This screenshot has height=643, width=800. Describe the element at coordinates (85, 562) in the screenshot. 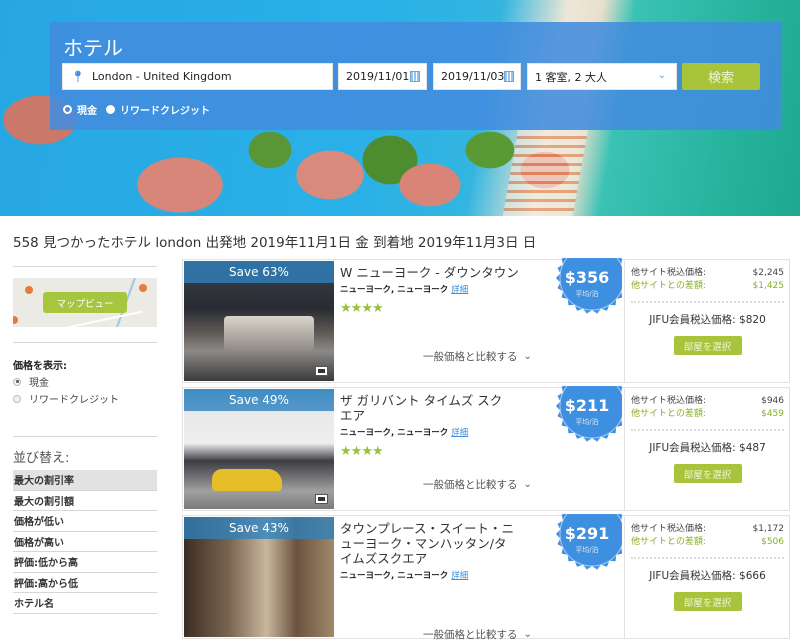

I see `sort-option: 評価:低から高` at that location.